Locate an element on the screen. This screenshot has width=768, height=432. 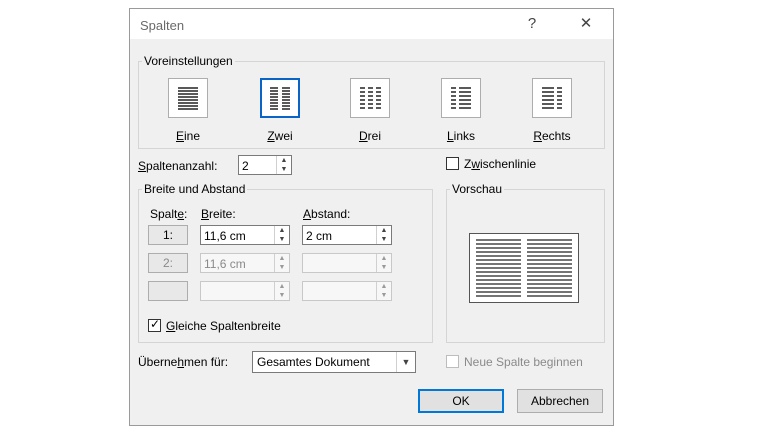
ok-button: OK is located at coordinates (461, 401).